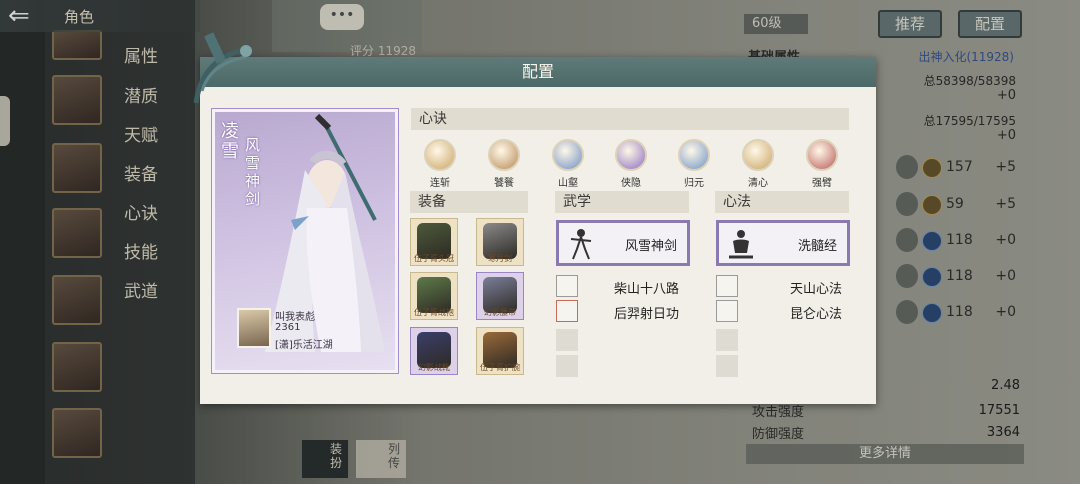 The image size is (1080, 484). What do you see at coordinates (295, 317) in the screenshot?
I see `player-name: 叫我表彪` at bounding box center [295, 317].